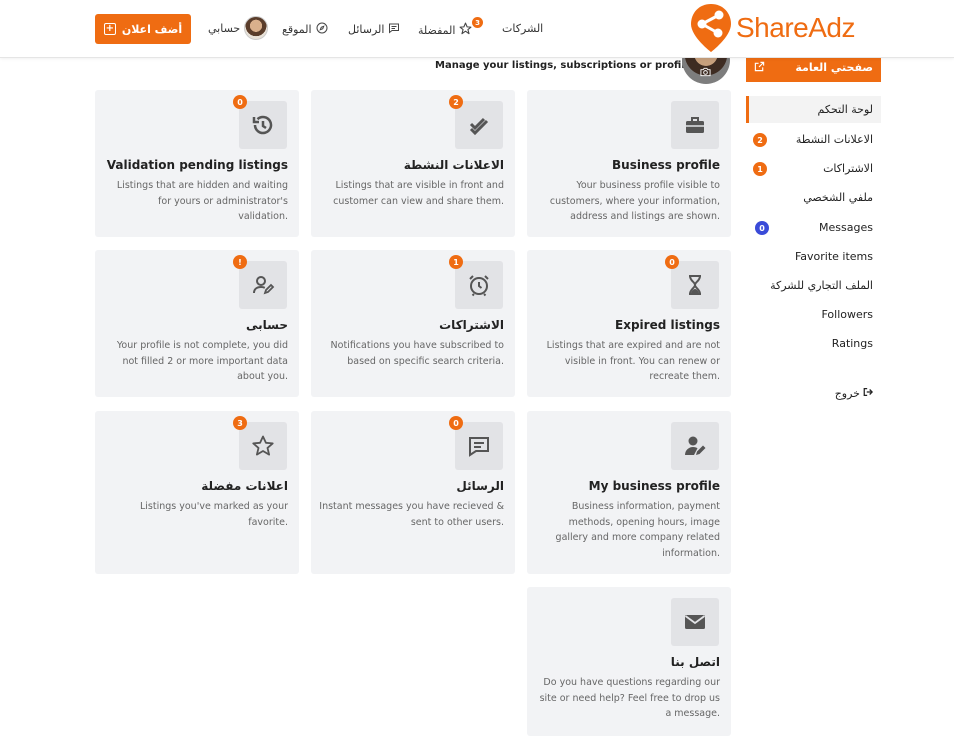 The width and height of the screenshot is (954, 751). What do you see at coordinates (705, 73) in the screenshot?
I see `camera-icon` at bounding box center [705, 73].